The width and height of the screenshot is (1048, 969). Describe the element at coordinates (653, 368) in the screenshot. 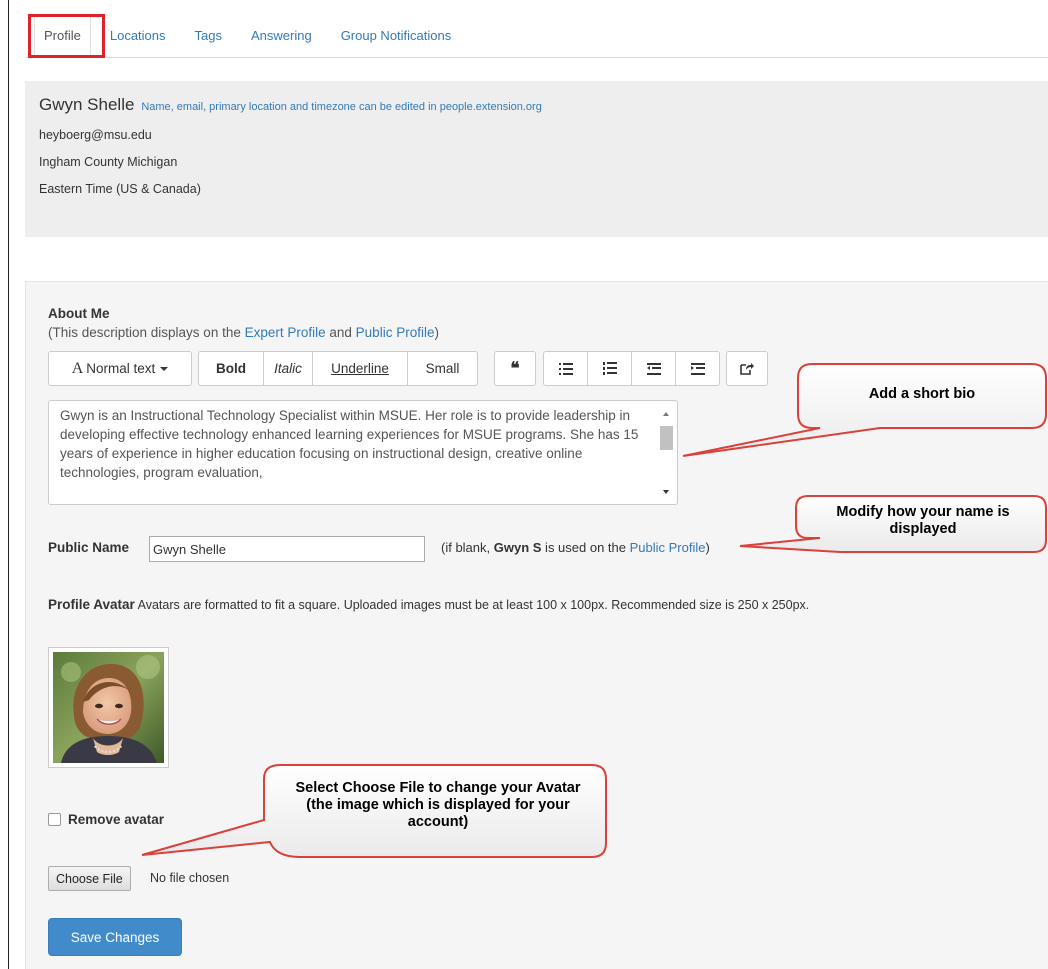

I see `outdent-icon` at that location.